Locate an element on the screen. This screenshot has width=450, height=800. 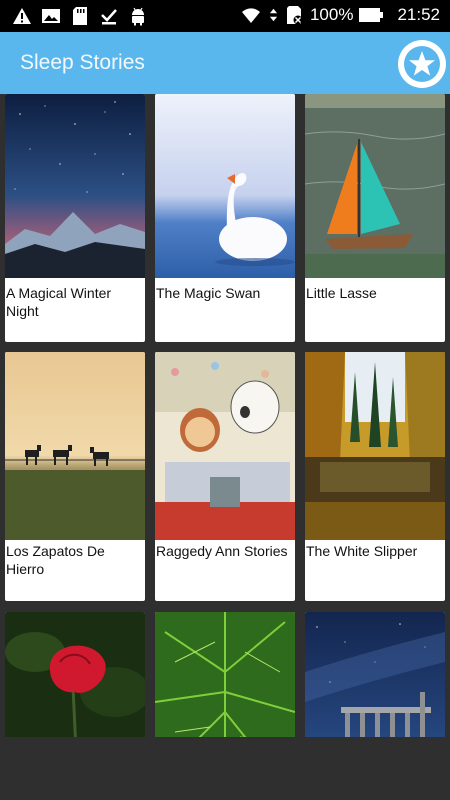
story-title: Little Lasse is located at coordinates (341, 293).